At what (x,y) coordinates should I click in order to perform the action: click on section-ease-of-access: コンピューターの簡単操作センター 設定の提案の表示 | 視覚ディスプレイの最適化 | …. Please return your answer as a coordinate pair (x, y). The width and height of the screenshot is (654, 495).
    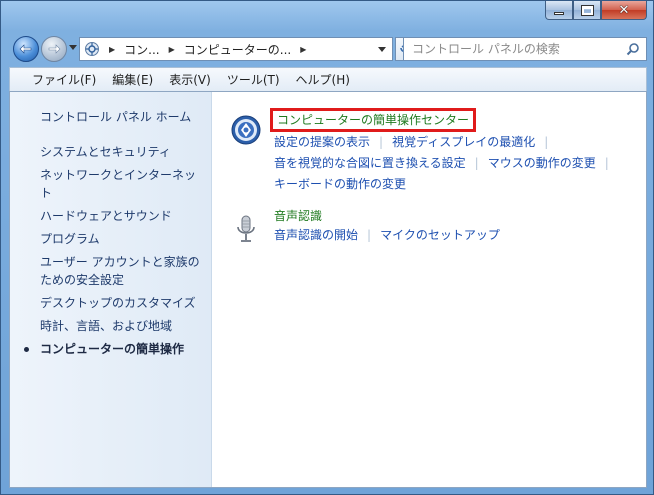
    Looking at the image, I should click on (438, 151).